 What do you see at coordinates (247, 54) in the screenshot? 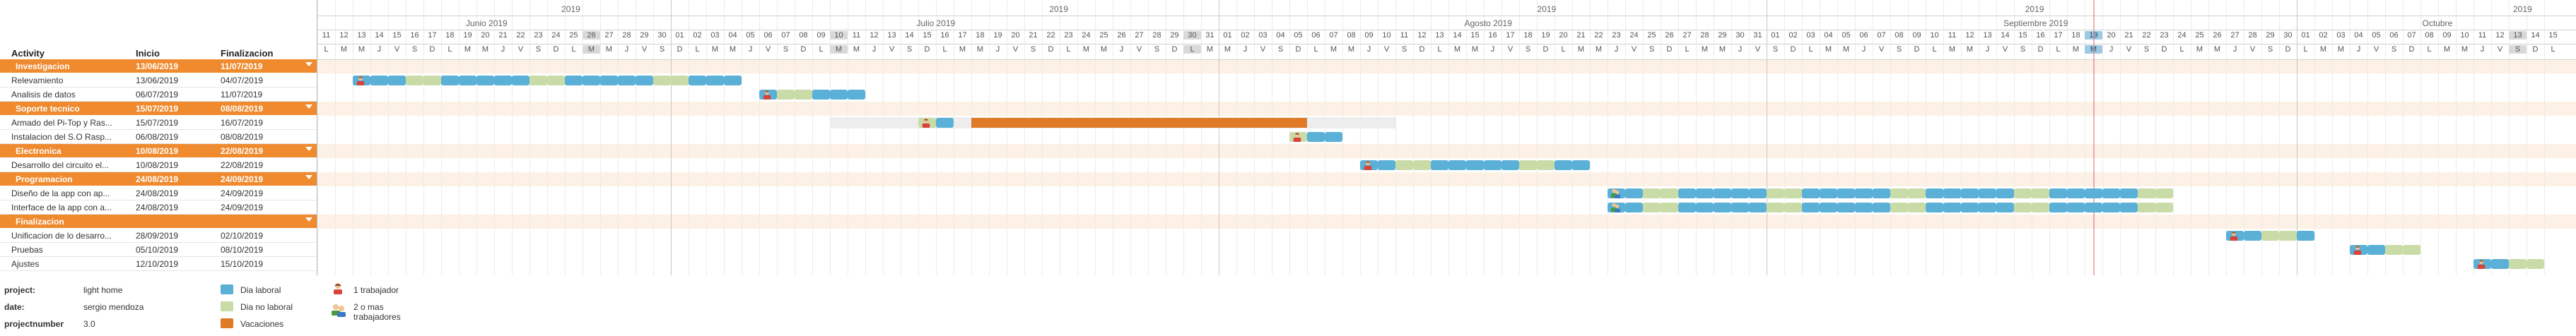
I see `end-column-header: Finalizacion` at bounding box center [247, 54].